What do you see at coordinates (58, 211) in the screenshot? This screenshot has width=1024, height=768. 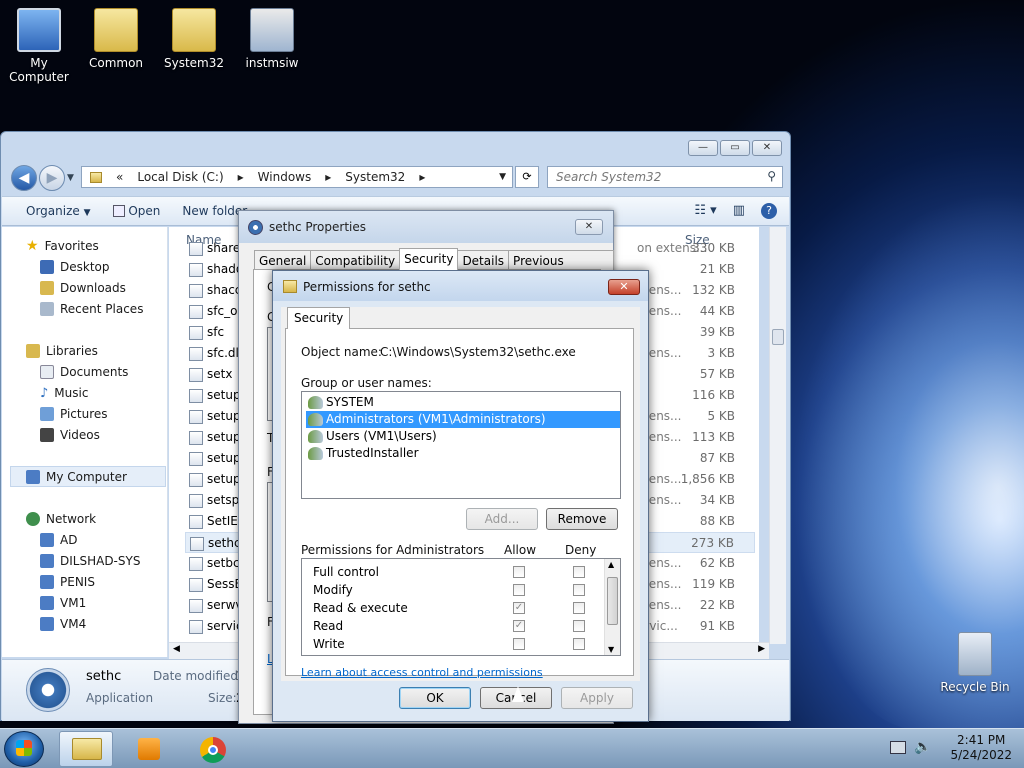 I see `organize-button: Organize ▼` at bounding box center [58, 211].